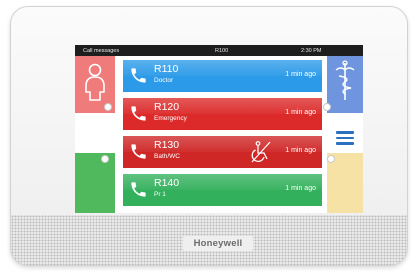 This screenshot has height=272, width=416. Describe the element at coordinates (170, 118) in the screenshot. I see `alert-type: Emergency` at that location.